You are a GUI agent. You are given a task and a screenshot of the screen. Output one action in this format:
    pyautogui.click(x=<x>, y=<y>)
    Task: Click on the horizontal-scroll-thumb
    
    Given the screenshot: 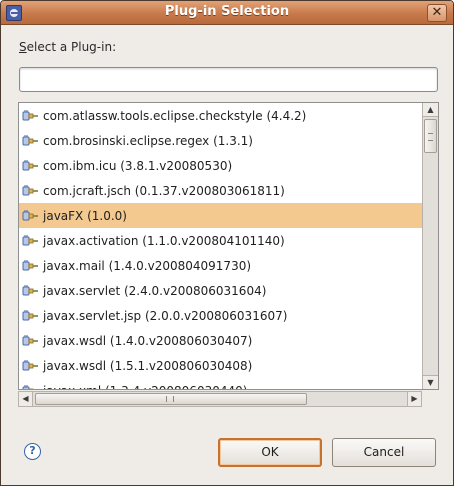 What is the action you would take?
    pyautogui.click(x=171, y=399)
    